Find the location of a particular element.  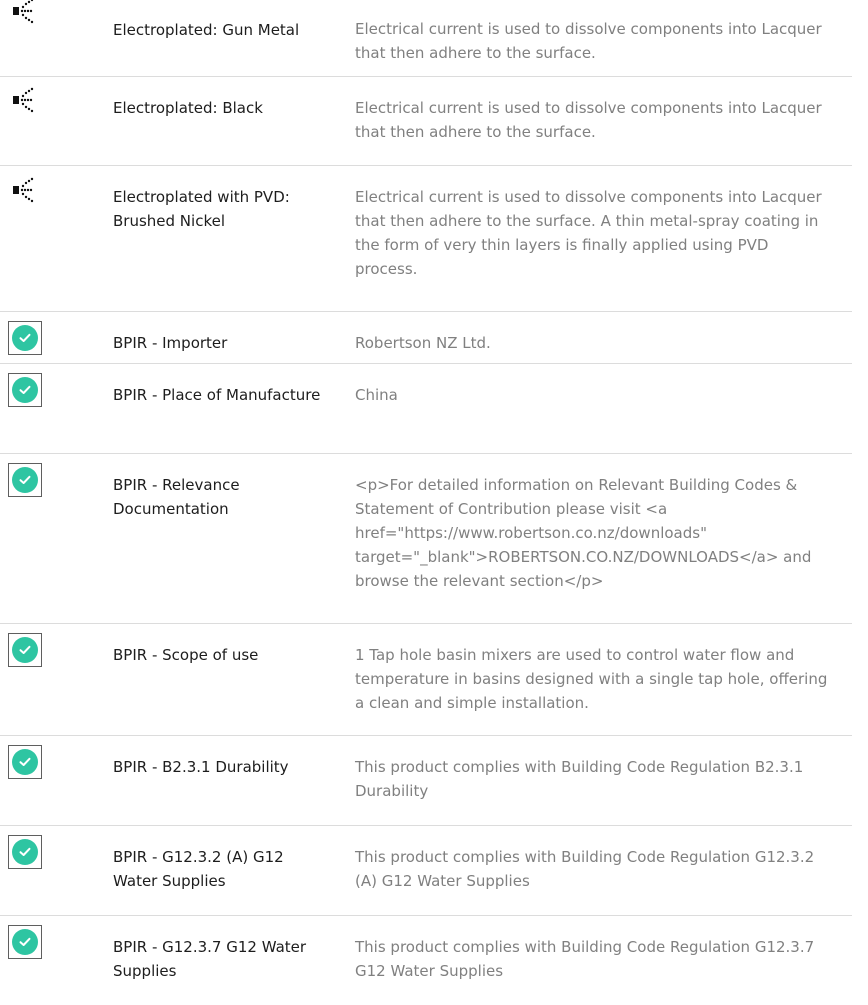

spec-label: BPIR - Place of Manufacture is located at coordinates (217, 395).